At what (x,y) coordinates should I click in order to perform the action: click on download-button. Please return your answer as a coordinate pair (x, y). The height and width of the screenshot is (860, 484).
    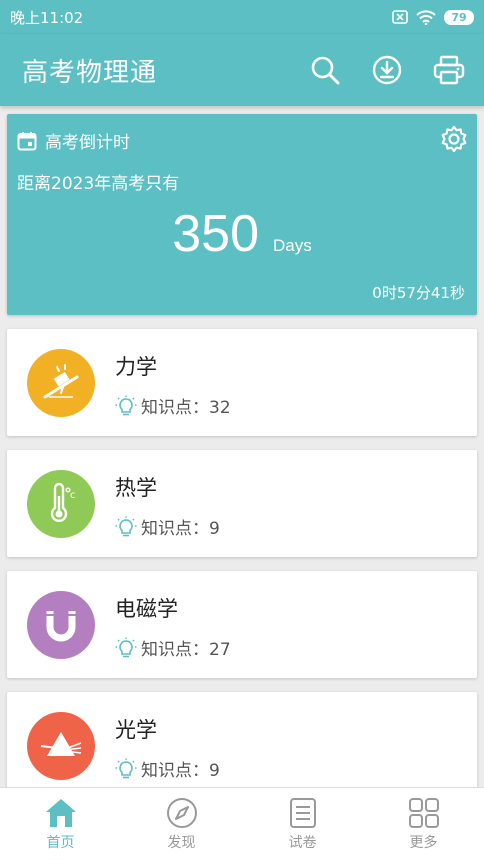
    Looking at the image, I should click on (387, 70).